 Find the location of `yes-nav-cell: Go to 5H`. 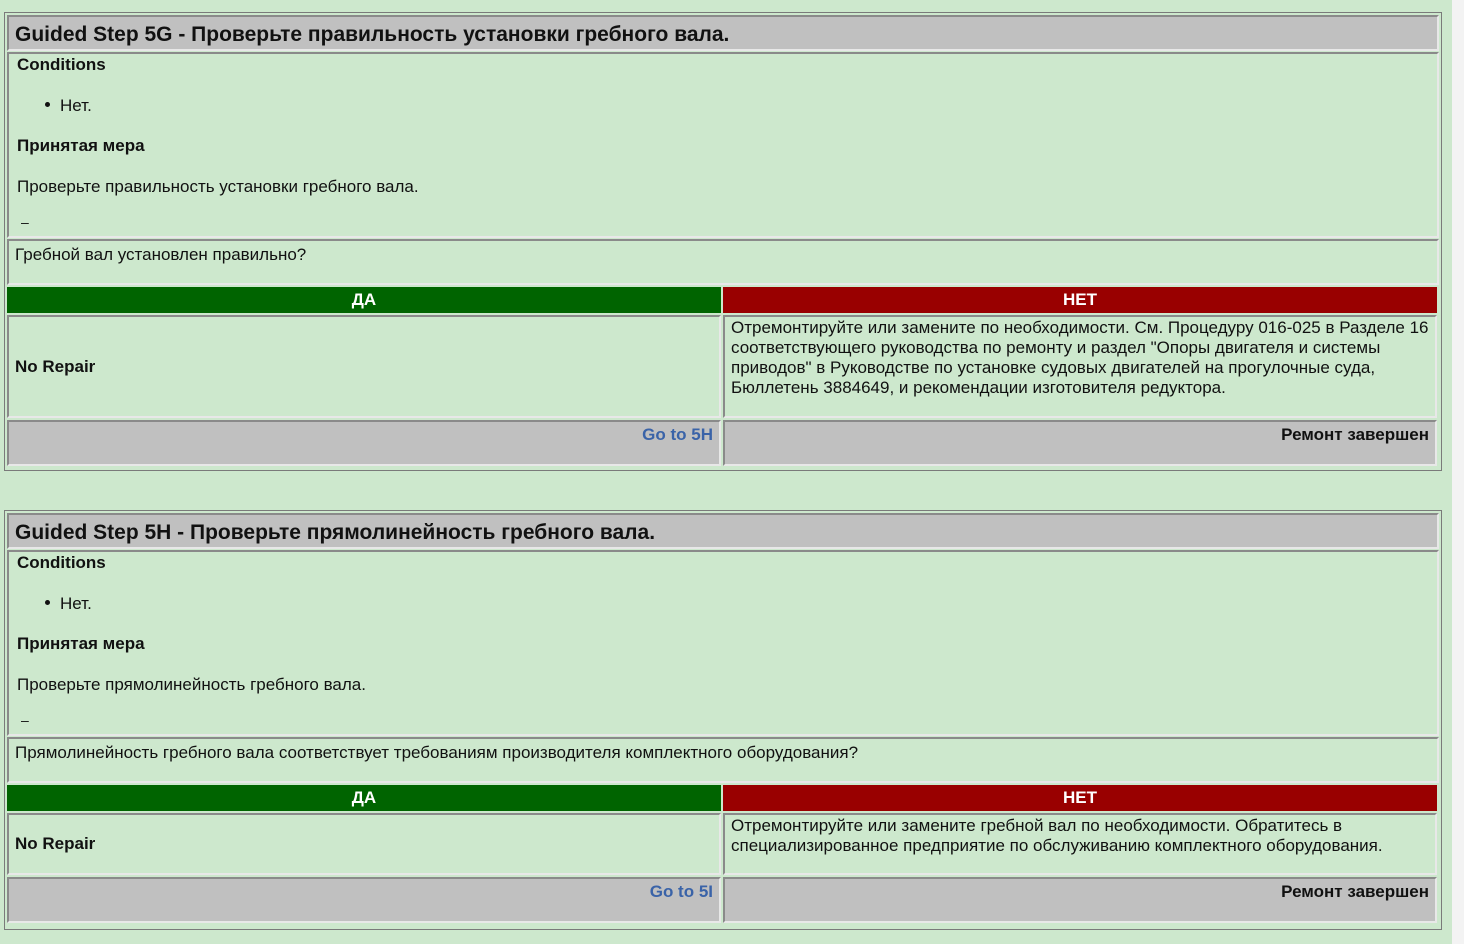

yes-nav-cell: Go to 5H is located at coordinates (364, 443).